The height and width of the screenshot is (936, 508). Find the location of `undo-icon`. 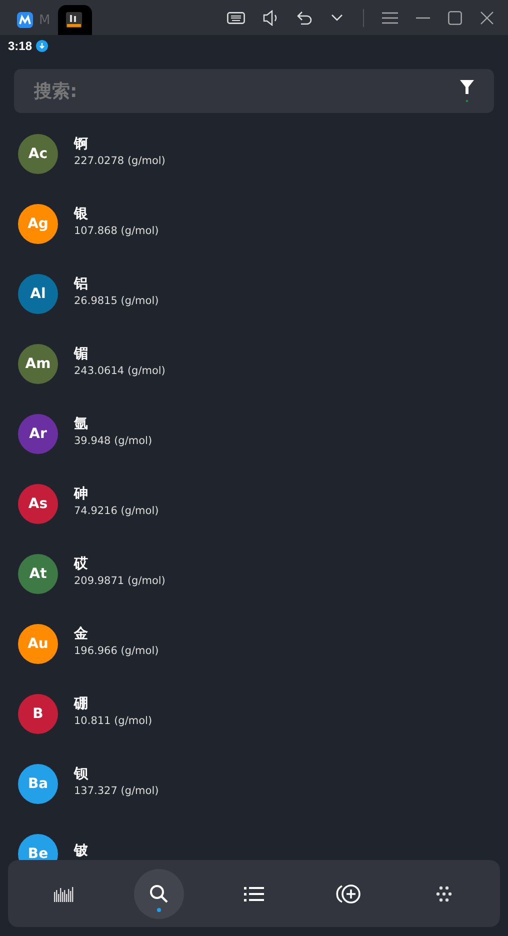

undo-icon is located at coordinates (305, 17).